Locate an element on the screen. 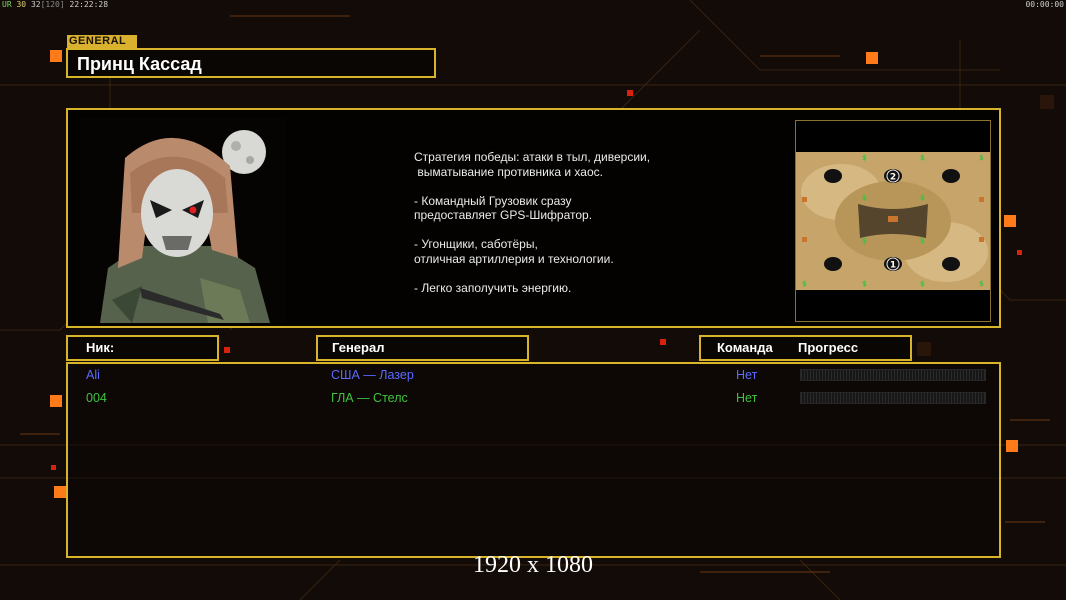 This screenshot has height=600, width=1066. debug-overlay: UR 30 32[120] 22:22:28 is located at coordinates (55, 5).